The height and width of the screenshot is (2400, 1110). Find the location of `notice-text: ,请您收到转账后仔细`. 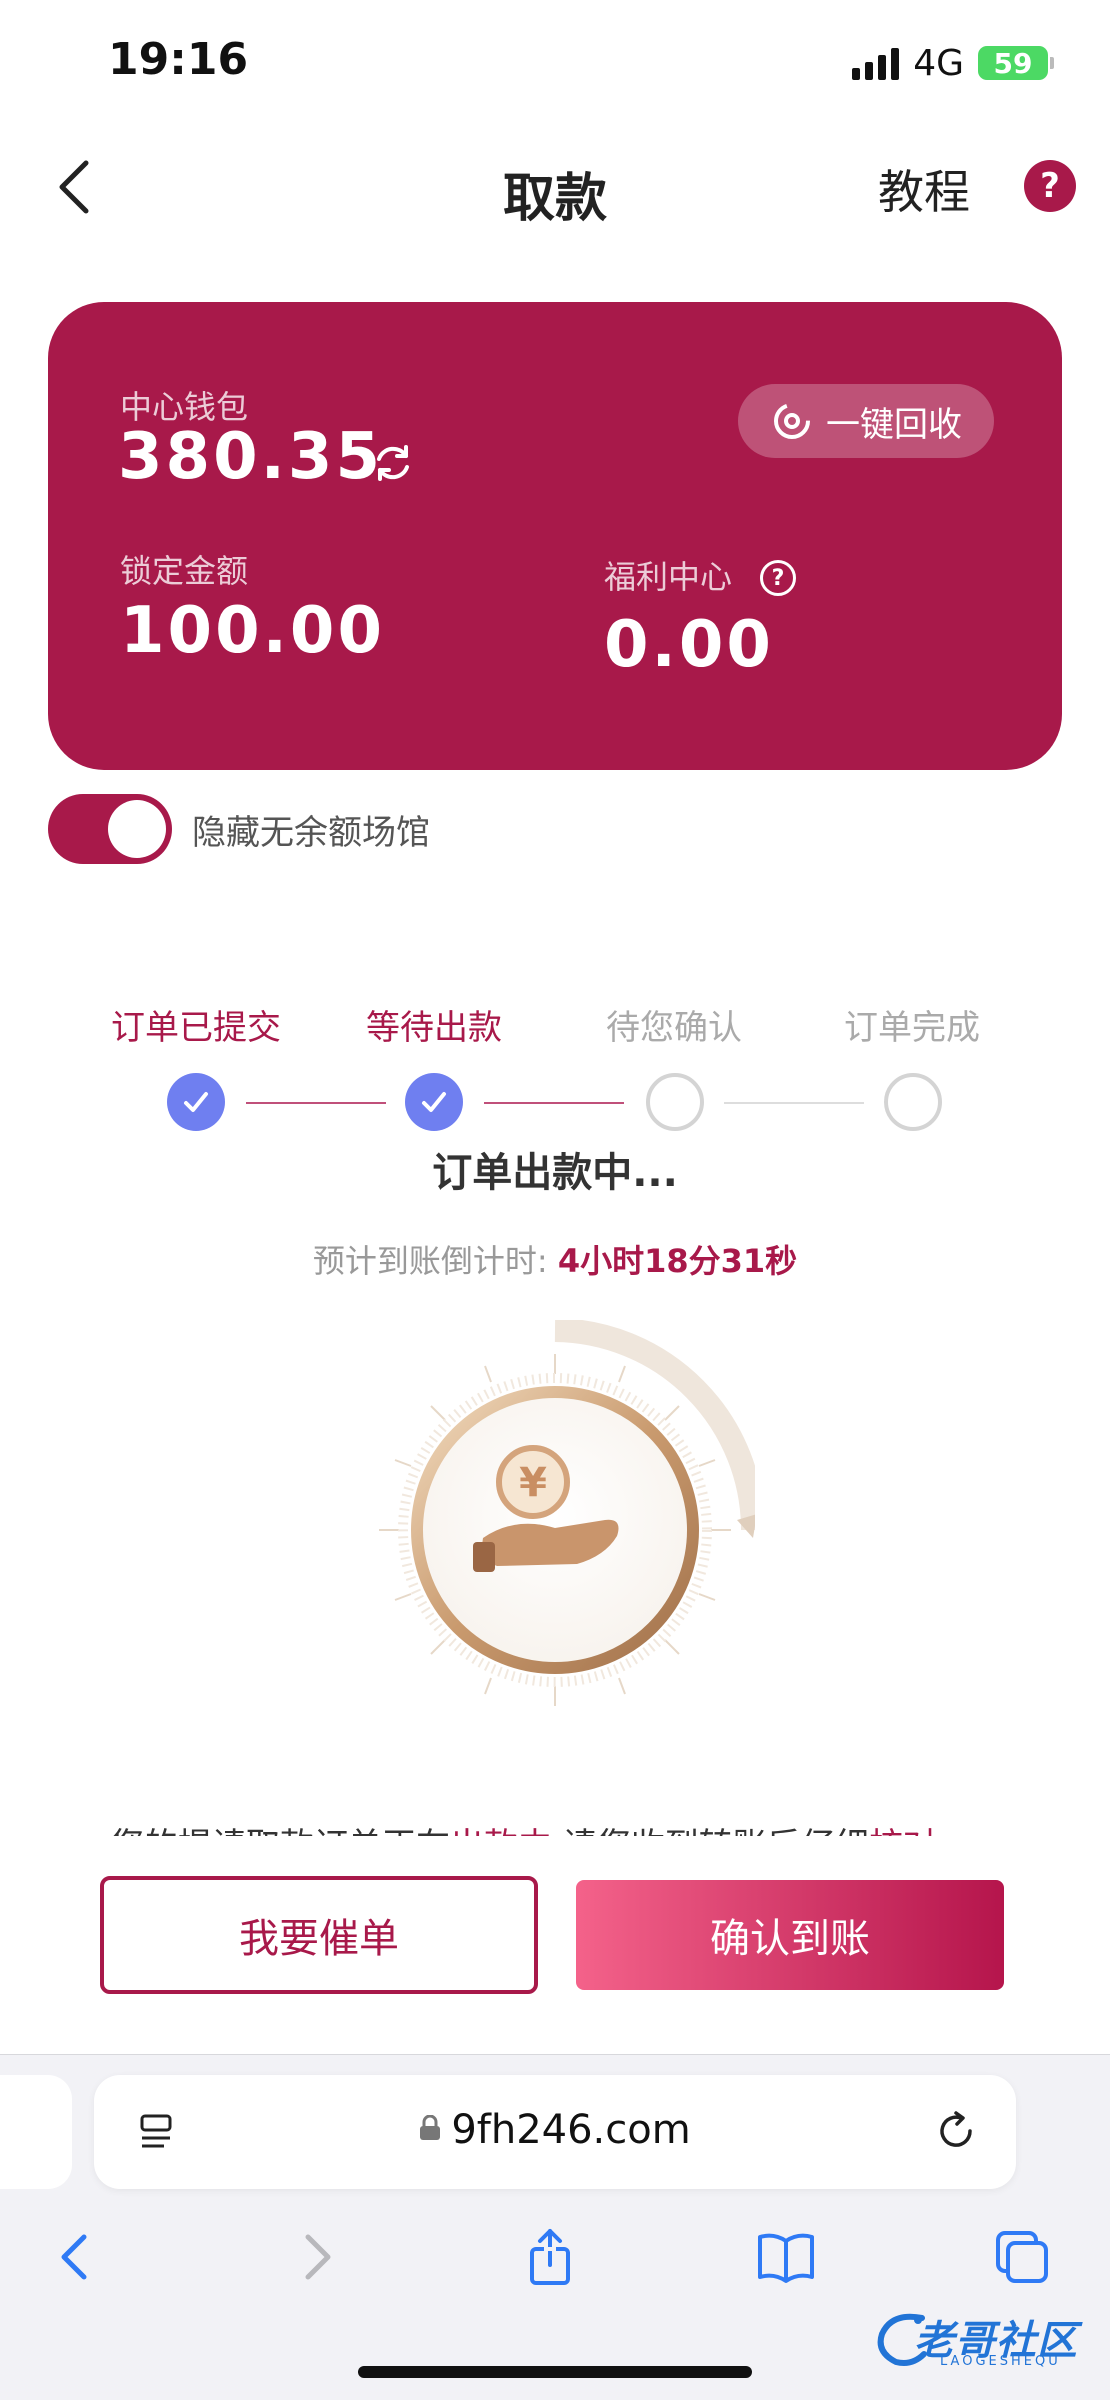

notice-text: ,请您收到转账后仔细 is located at coordinates (710, 1831).